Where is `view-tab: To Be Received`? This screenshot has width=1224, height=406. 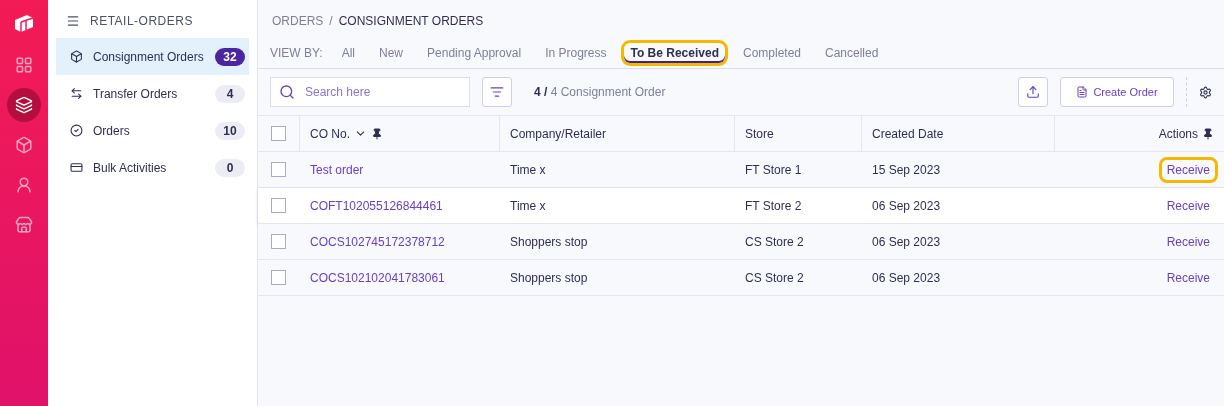 view-tab: To Be Received is located at coordinates (674, 53).